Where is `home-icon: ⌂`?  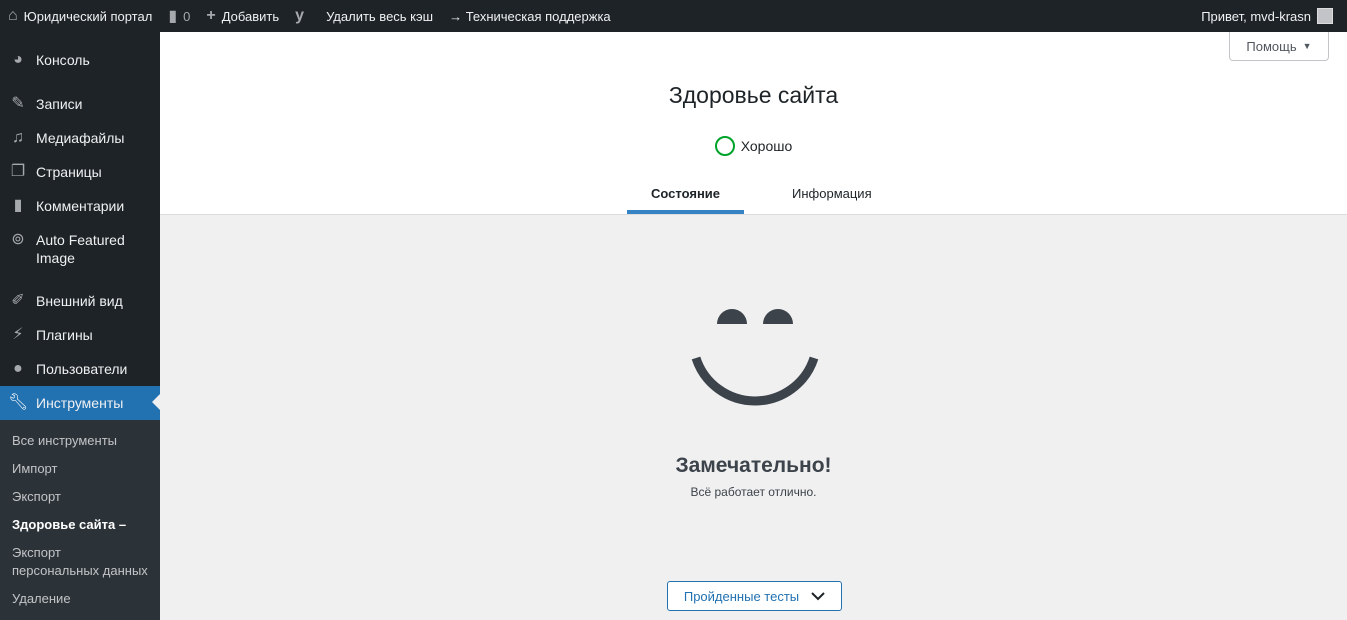 home-icon: ⌂ is located at coordinates (13, 15).